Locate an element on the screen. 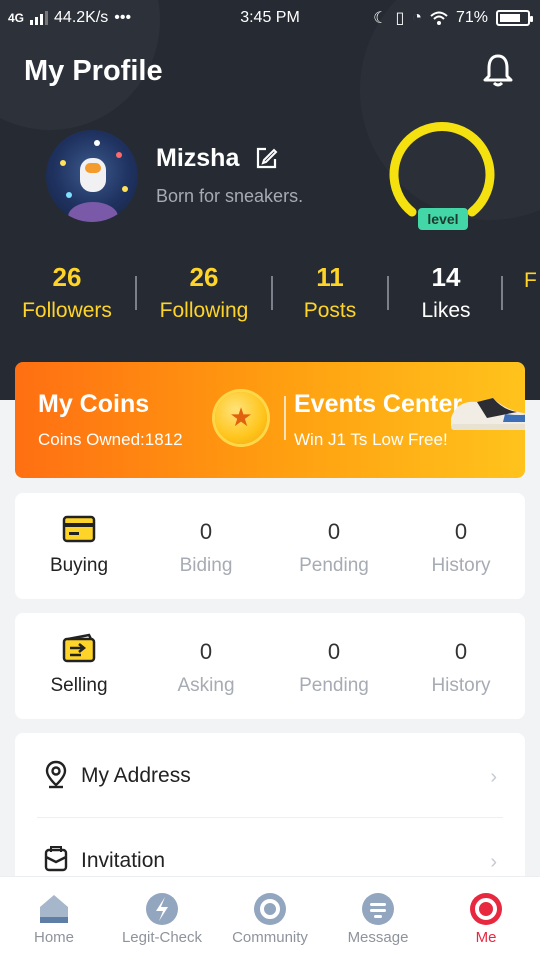 The image size is (540, 960). following-label: Following is located at coordinates (204, 310).